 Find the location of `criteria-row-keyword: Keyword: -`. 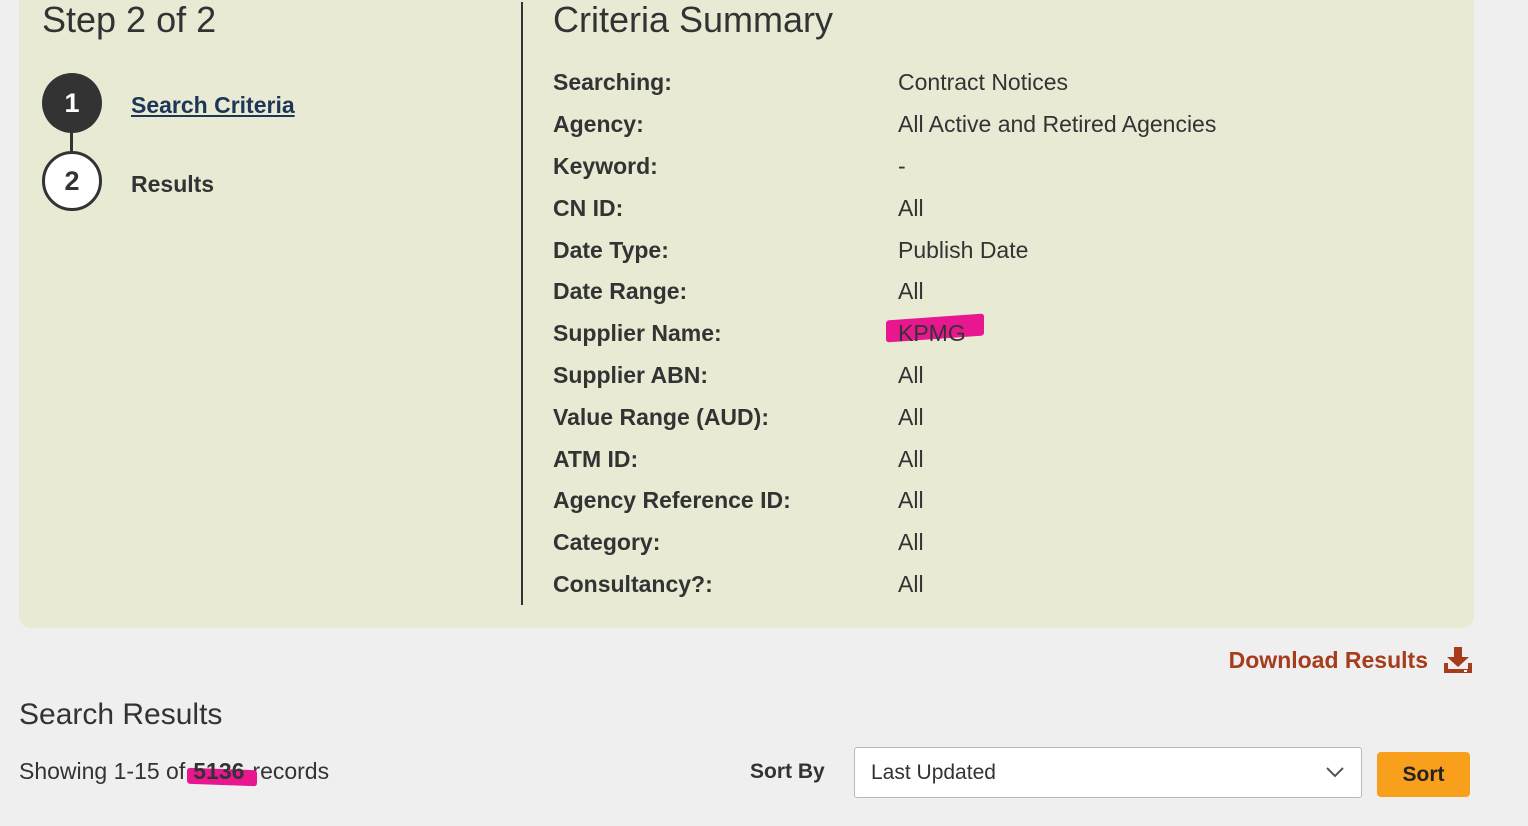

criteria-row-keyword: Keyword: - is located at coordinates (993, 167).